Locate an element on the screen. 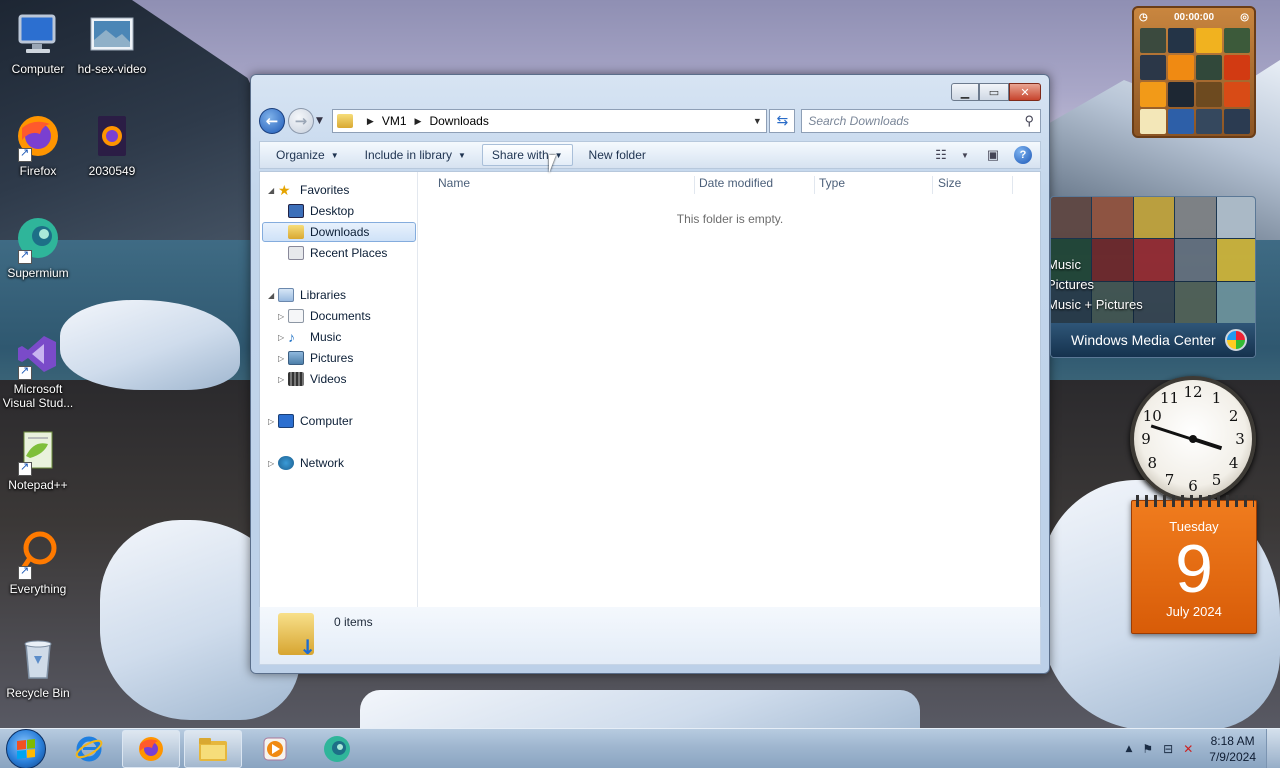  nav-recent-places: Recent Places is located at coordinates (337, 253).